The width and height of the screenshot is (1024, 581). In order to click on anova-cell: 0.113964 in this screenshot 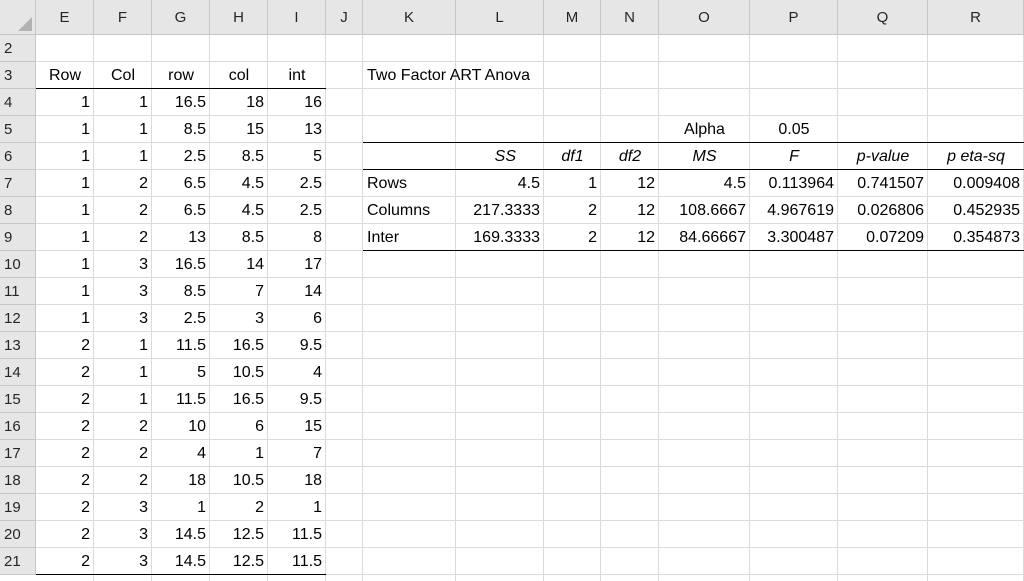, I will do `click(794, 183)`.